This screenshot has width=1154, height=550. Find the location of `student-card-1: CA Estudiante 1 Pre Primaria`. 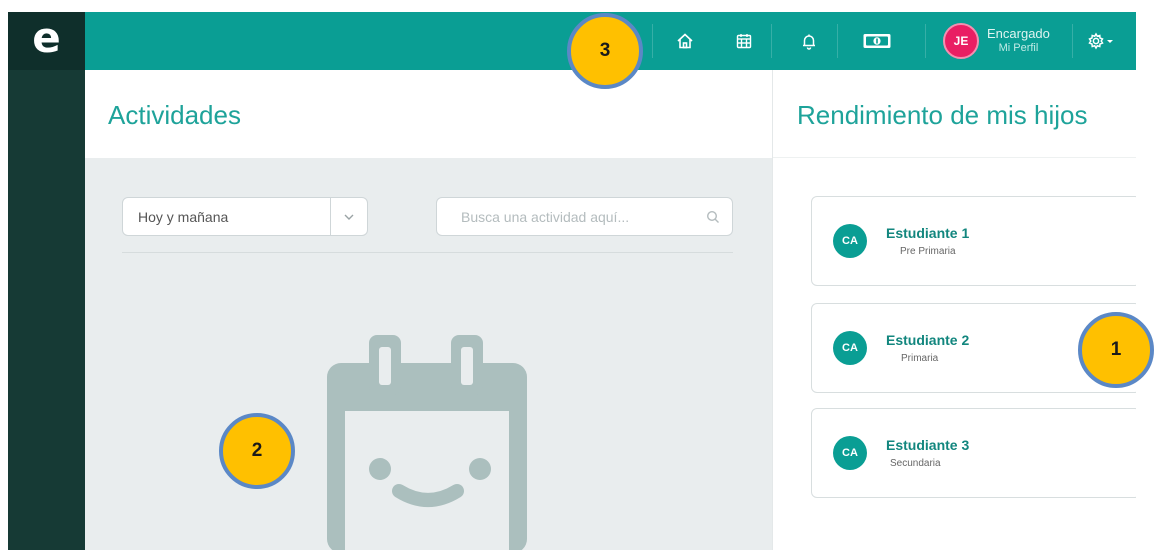

student-card-1: CA Estudiante 1 Pre Primaria is located at coordinates (976, 241).